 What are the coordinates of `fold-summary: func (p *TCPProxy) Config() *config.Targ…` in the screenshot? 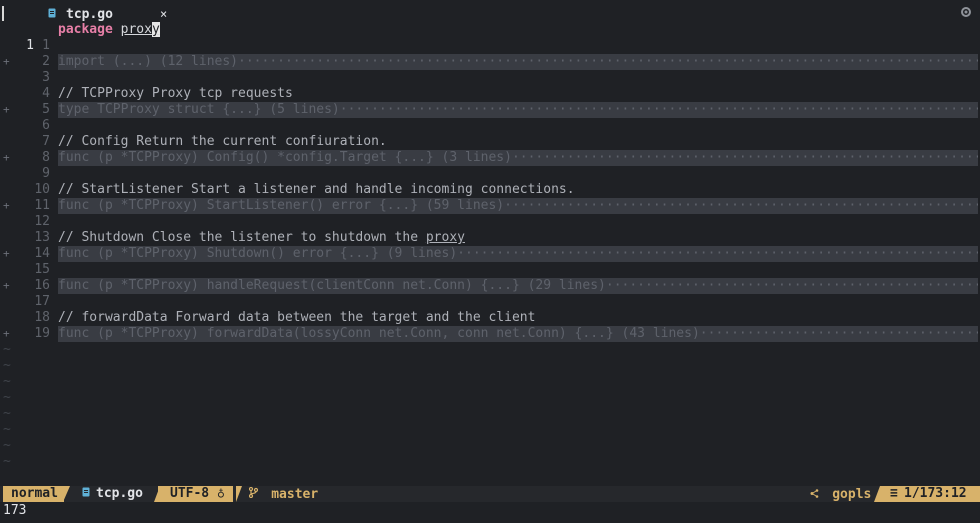 It's located at (285, 157).